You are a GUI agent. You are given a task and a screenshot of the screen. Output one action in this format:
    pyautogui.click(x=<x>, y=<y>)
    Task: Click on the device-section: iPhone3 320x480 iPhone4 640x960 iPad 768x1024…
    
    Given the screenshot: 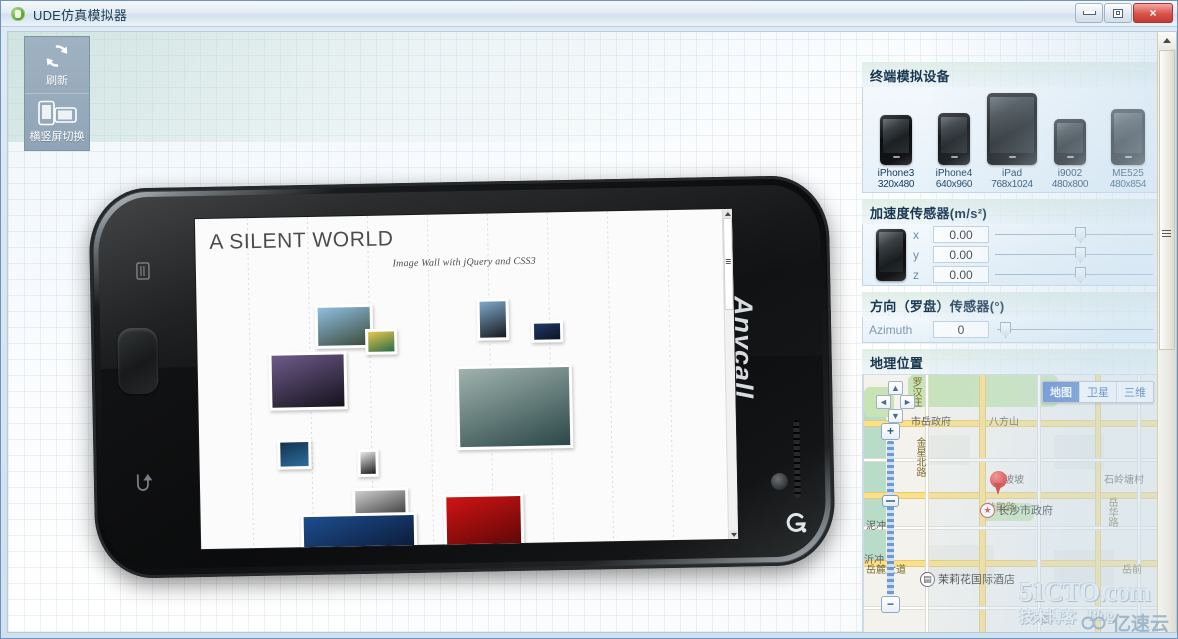 What is the action you would take?
    pyautogui.click(x=1010, y=140)
    